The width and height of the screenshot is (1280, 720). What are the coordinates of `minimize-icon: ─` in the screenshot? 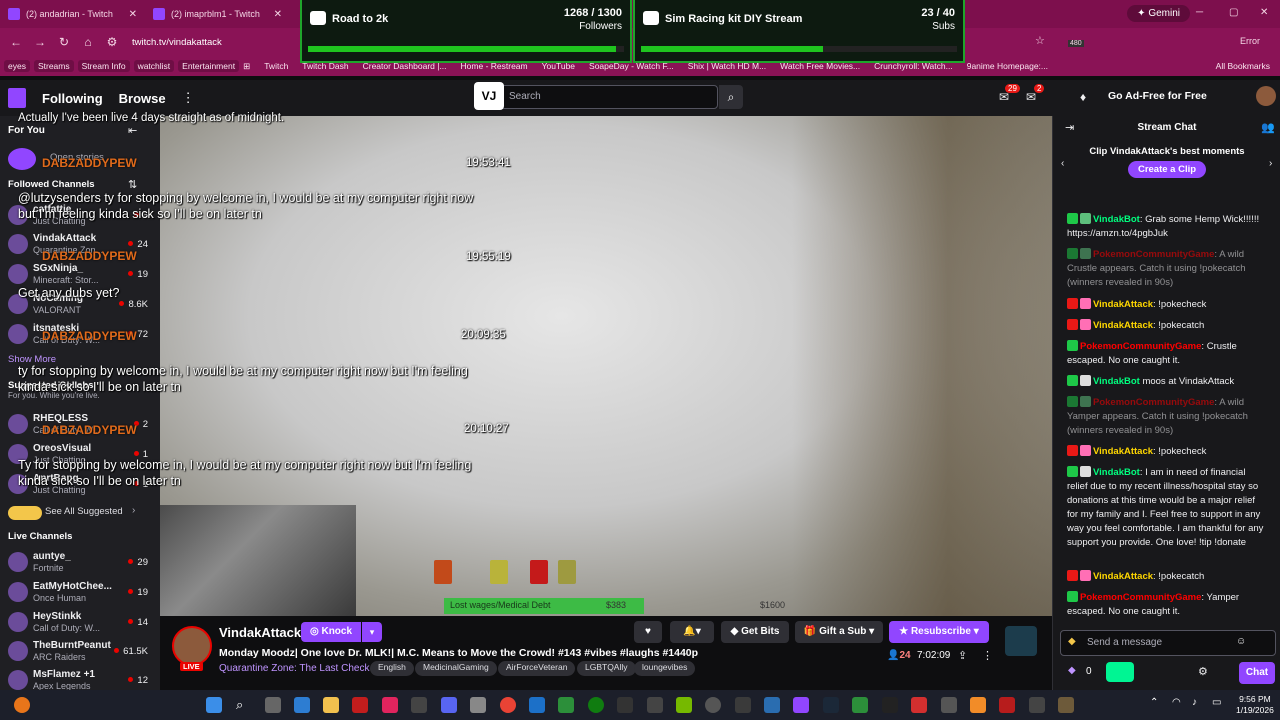 It's located at (1199, 12).